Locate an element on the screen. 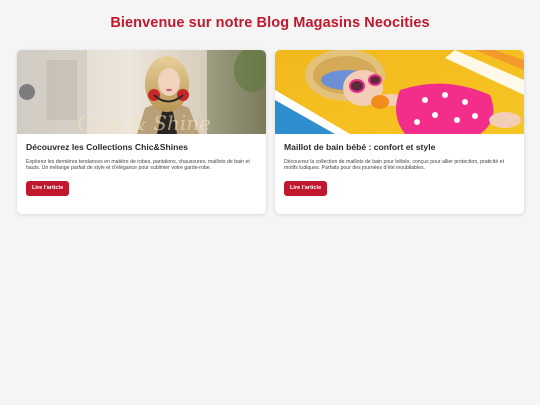 The height and width of the screenshot is (405, 540). article-image: Chic & Shine is located at coordinates (141, 92).